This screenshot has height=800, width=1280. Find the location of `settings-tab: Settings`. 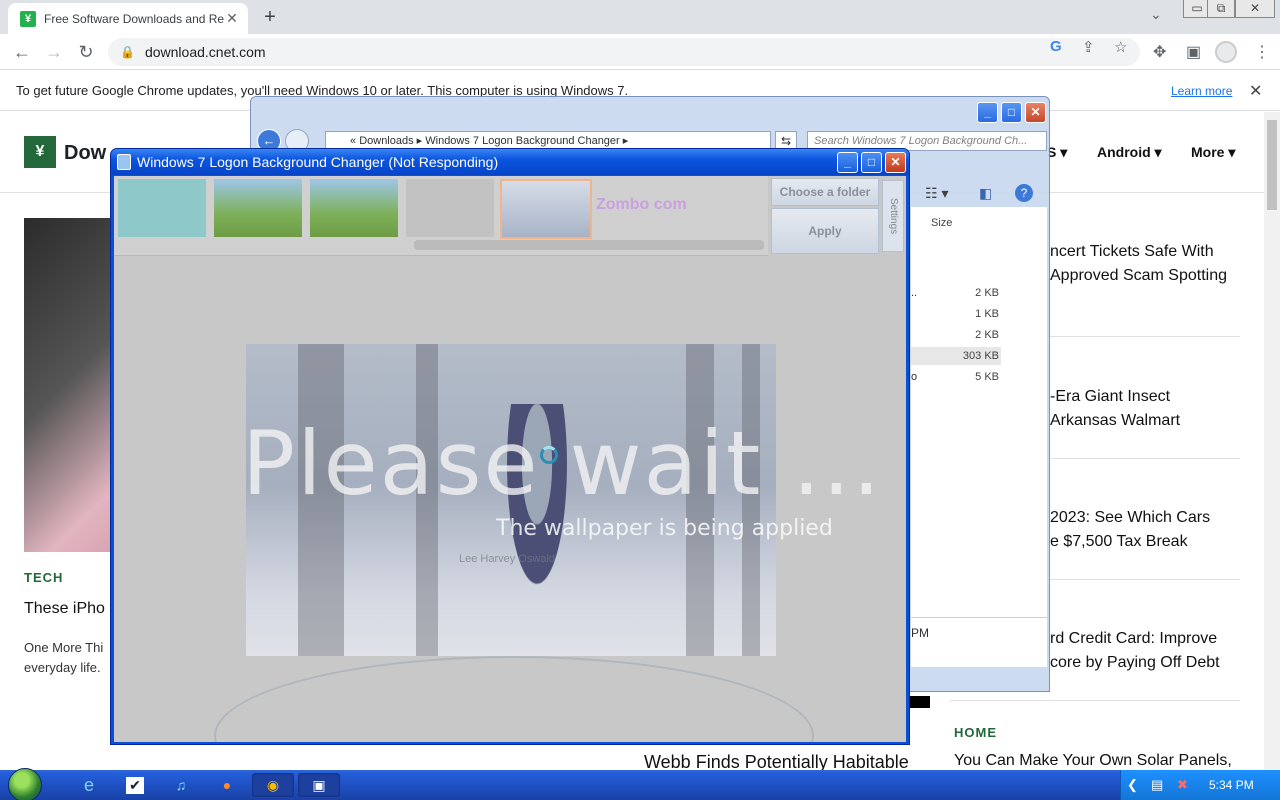

settings-tab: Settings is located at coordinates (893, 216).